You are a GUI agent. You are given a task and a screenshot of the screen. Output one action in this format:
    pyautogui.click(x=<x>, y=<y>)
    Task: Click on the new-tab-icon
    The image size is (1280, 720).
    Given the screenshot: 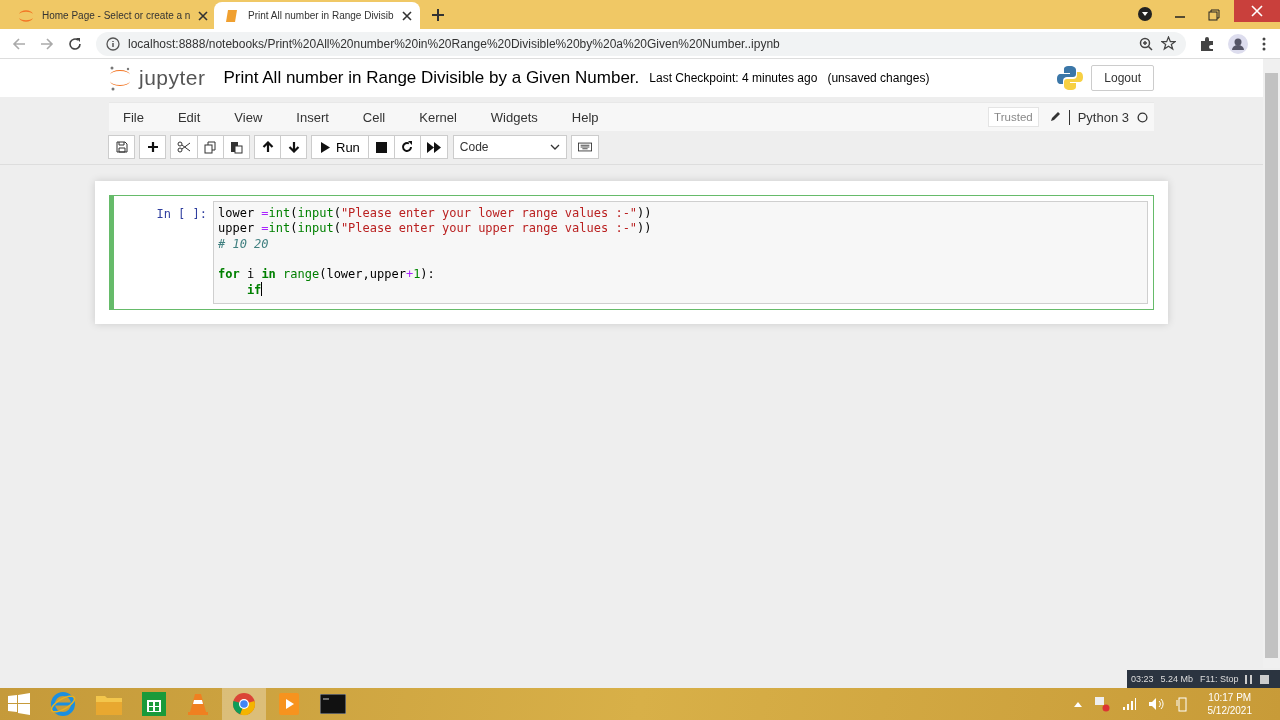 What is the action you would take?
    pyautogui.click(x=438, y=15)
    